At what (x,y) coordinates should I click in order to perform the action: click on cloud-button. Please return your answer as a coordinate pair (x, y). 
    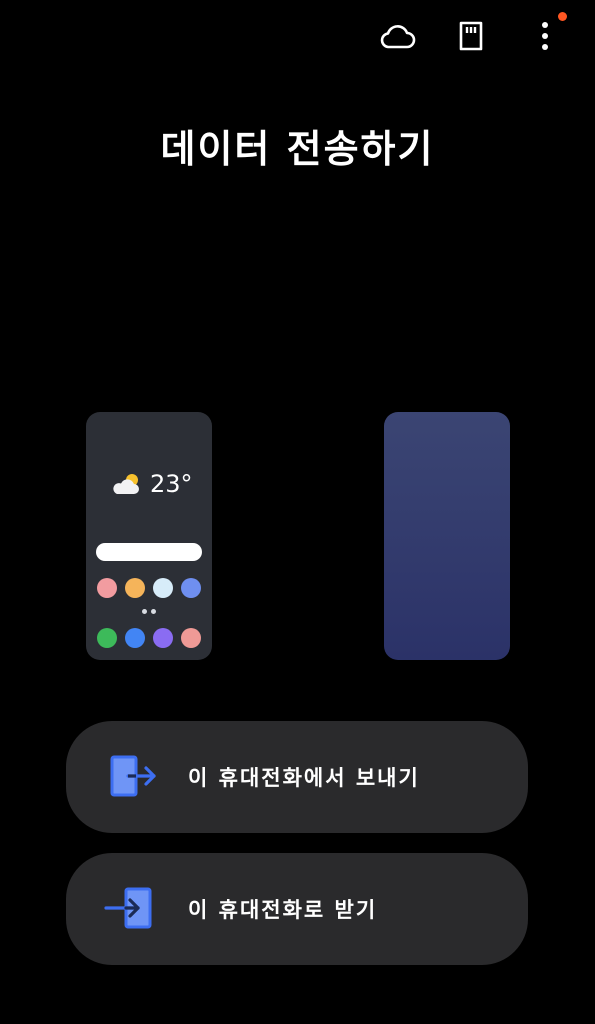
    Looking at the image, I should click on (397, 36).